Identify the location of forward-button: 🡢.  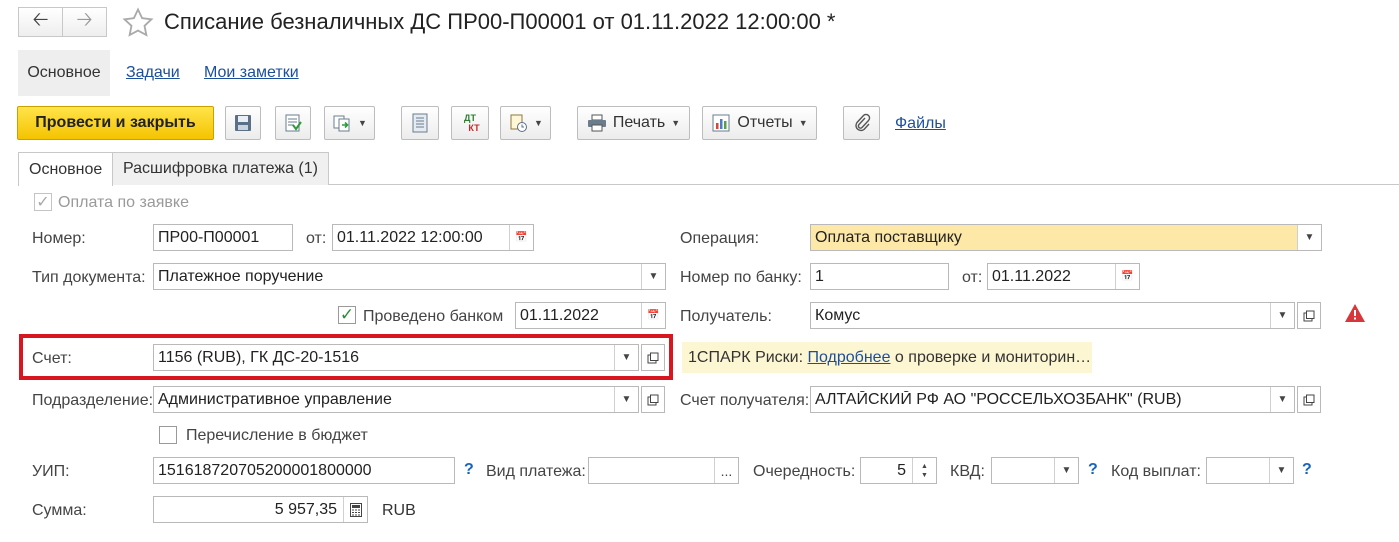
(84, 22).